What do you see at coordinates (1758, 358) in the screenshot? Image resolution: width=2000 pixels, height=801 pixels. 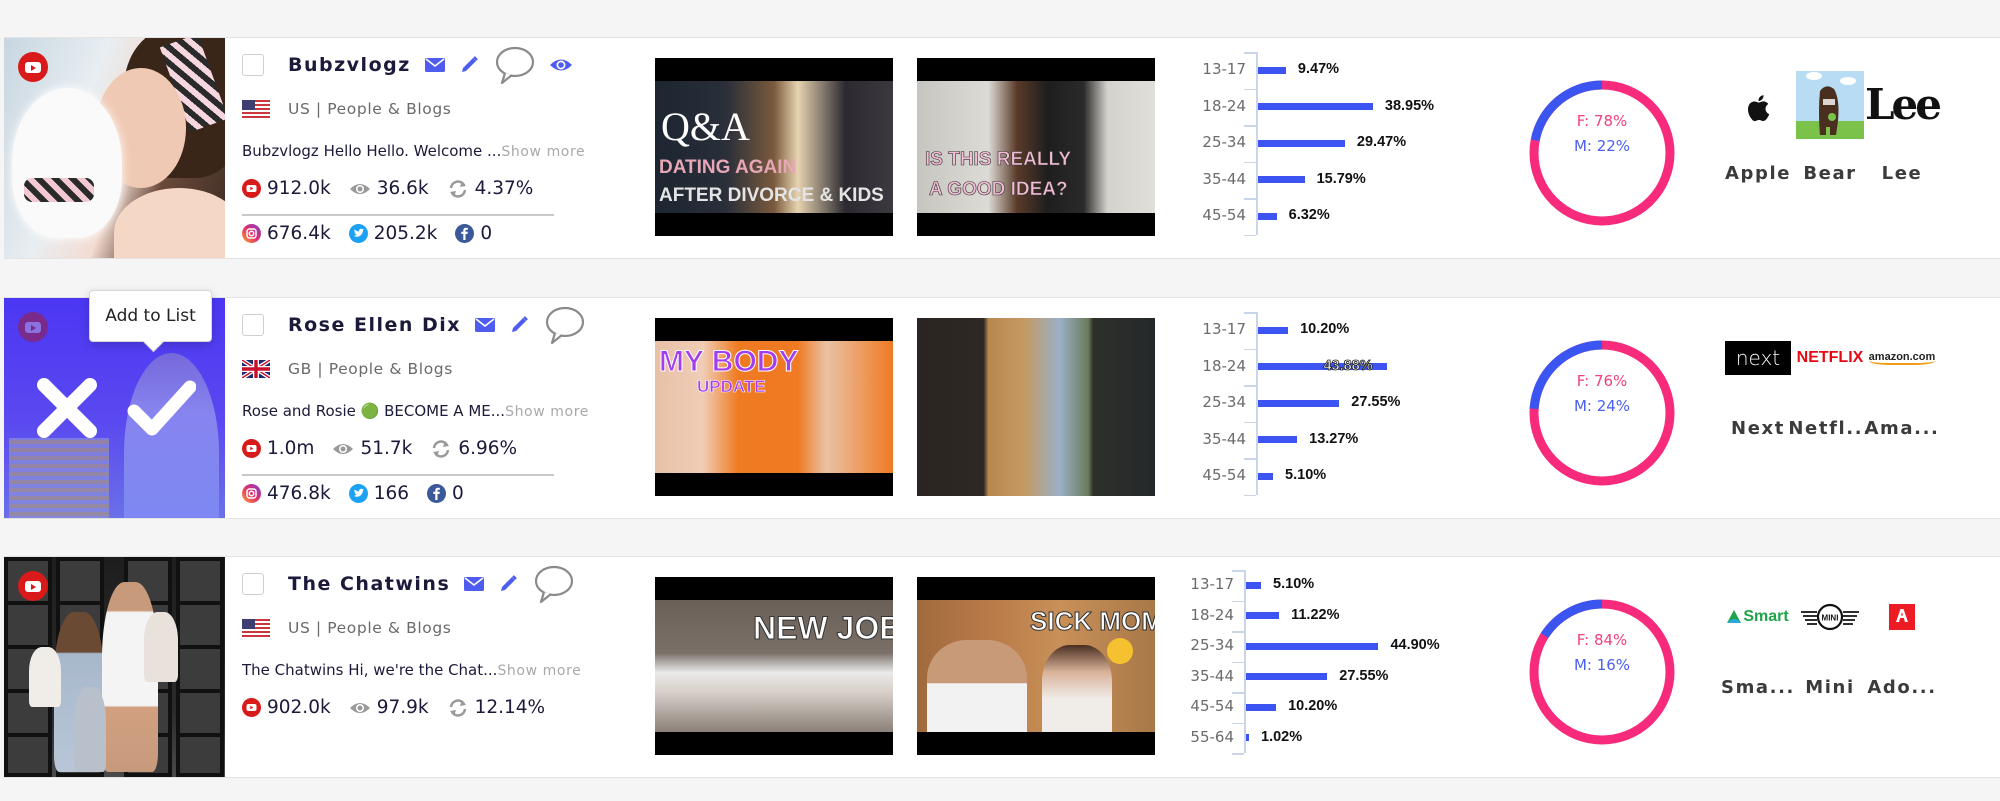 I see `next-logo-text: next` at bounding box center [1758, 358].